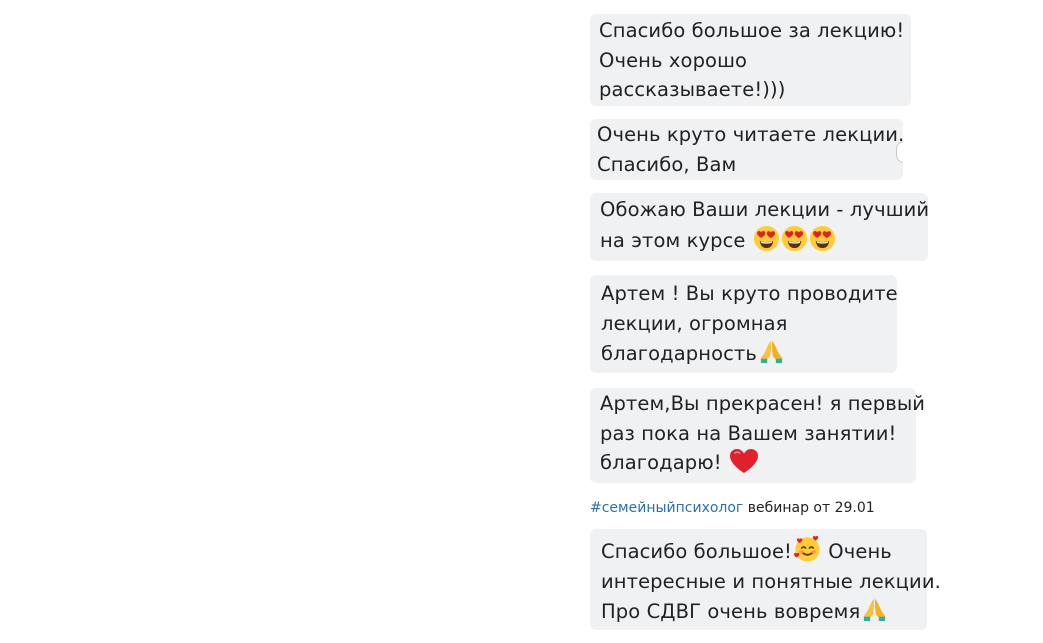 The image size is (1043, 643). I want to click on hashtag-link: #семейныйпсихолог, so click(666, 508).